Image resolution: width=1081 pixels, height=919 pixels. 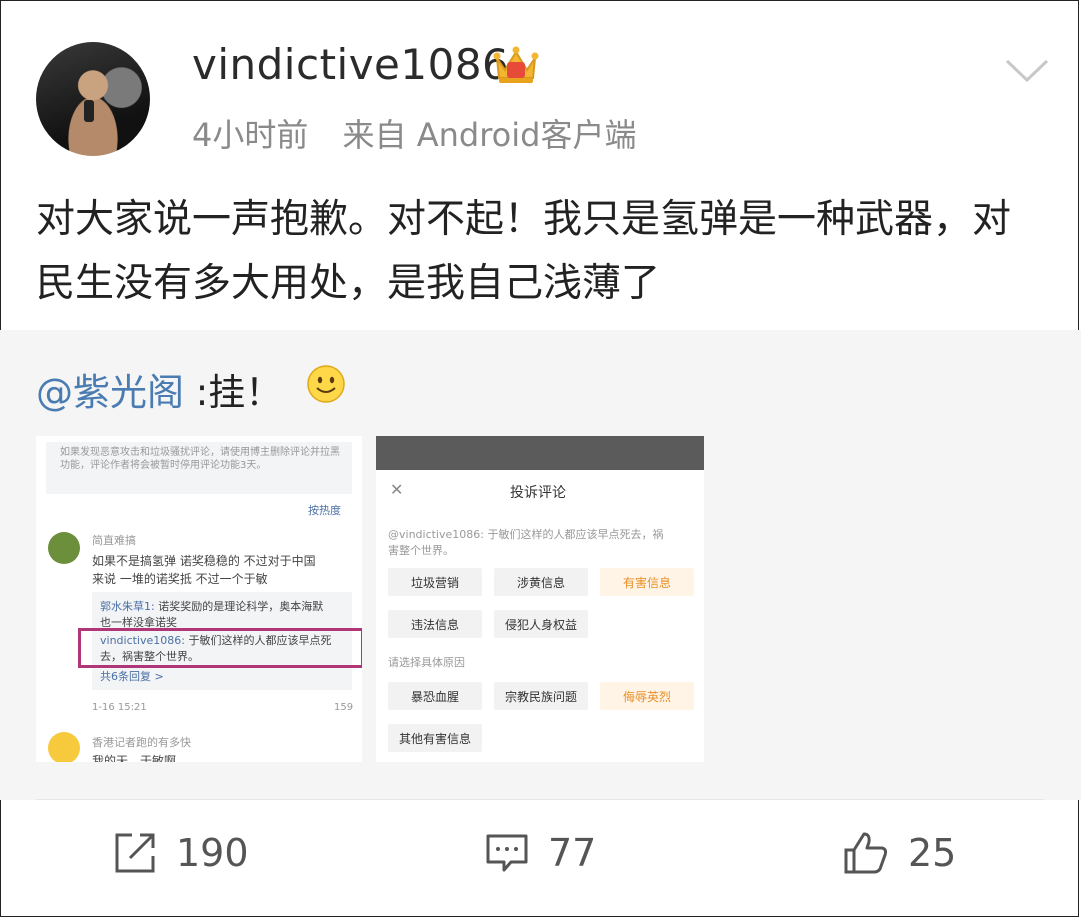 What do you see at coordinates (866, 853) in the screenshot?
I see `like-icon` at bounding box center [866, 853].